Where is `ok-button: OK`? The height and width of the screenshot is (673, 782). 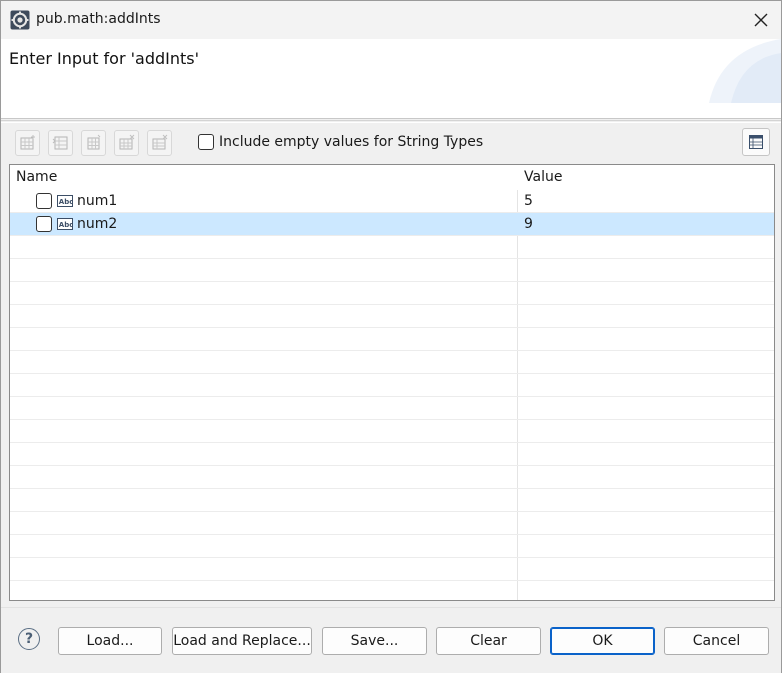 ok-button: OK is located at coordinates (602, 641).